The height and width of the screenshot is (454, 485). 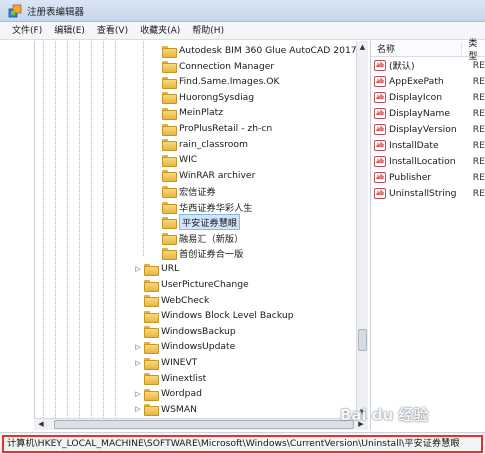 I want to click on tree-item-label: WSMAN, so click(x=179, y=409).